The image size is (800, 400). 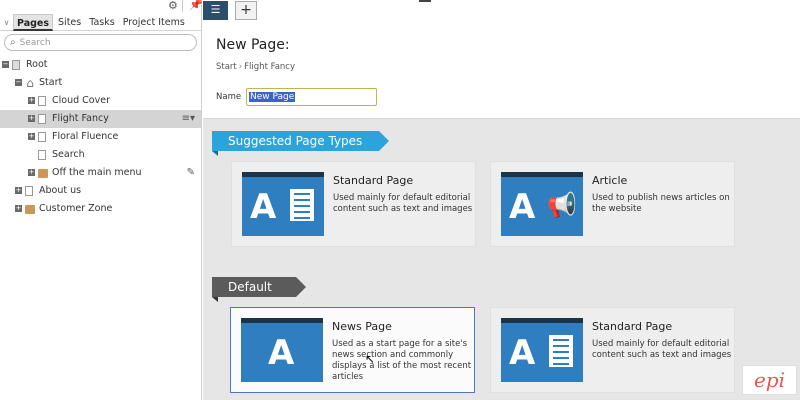 I want to click on tree-item: + Customer Zone, so click(x=100, y=209).